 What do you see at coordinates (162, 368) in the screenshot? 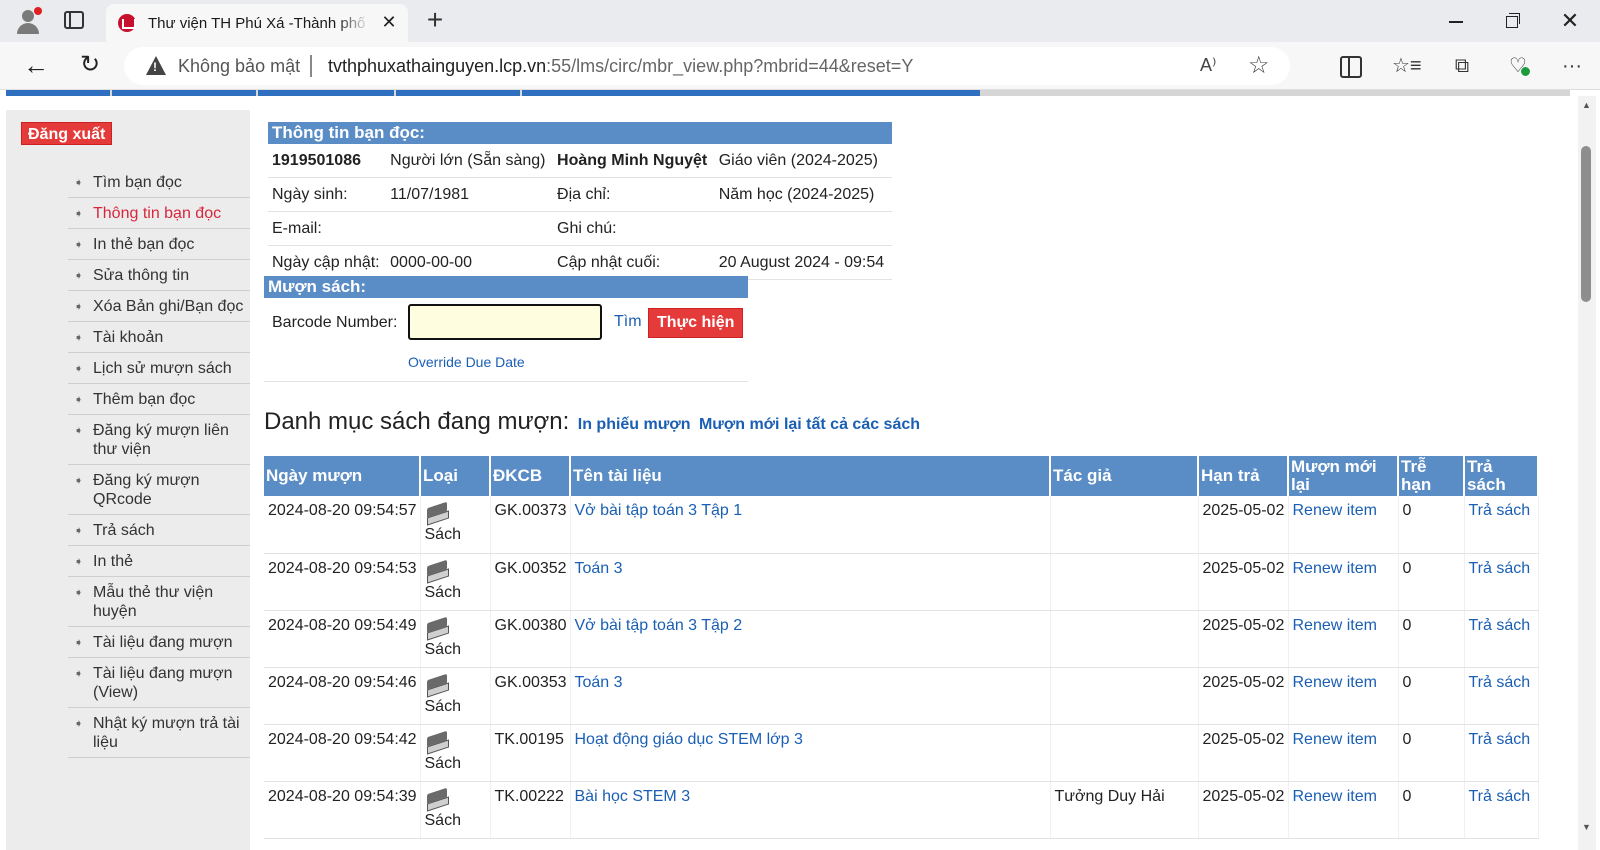
I see `sidebar-item-label: Lịch sử mượn sách` at bounding box center [162, 368].